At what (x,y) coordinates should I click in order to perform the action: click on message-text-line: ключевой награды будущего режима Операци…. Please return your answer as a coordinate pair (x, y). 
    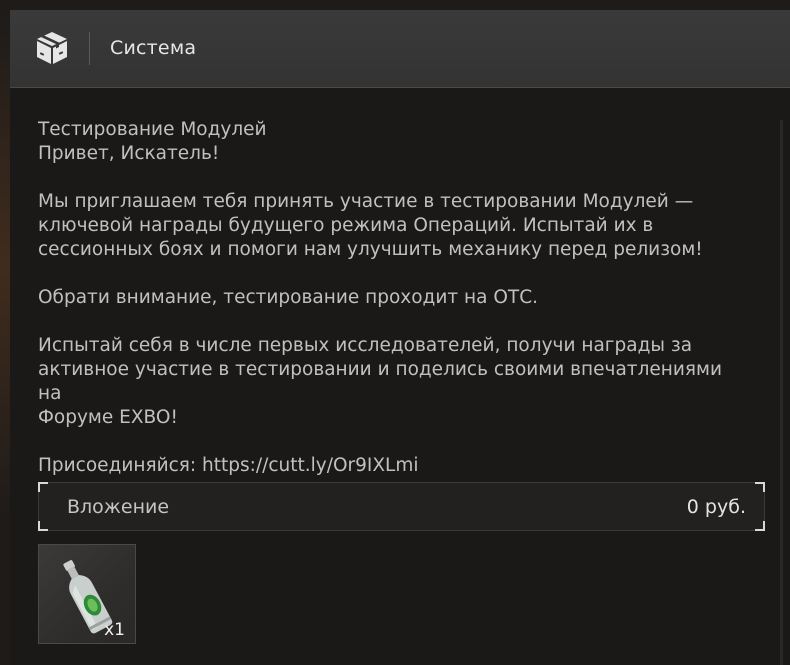
    Looking at the image, I should click on (346, 225).